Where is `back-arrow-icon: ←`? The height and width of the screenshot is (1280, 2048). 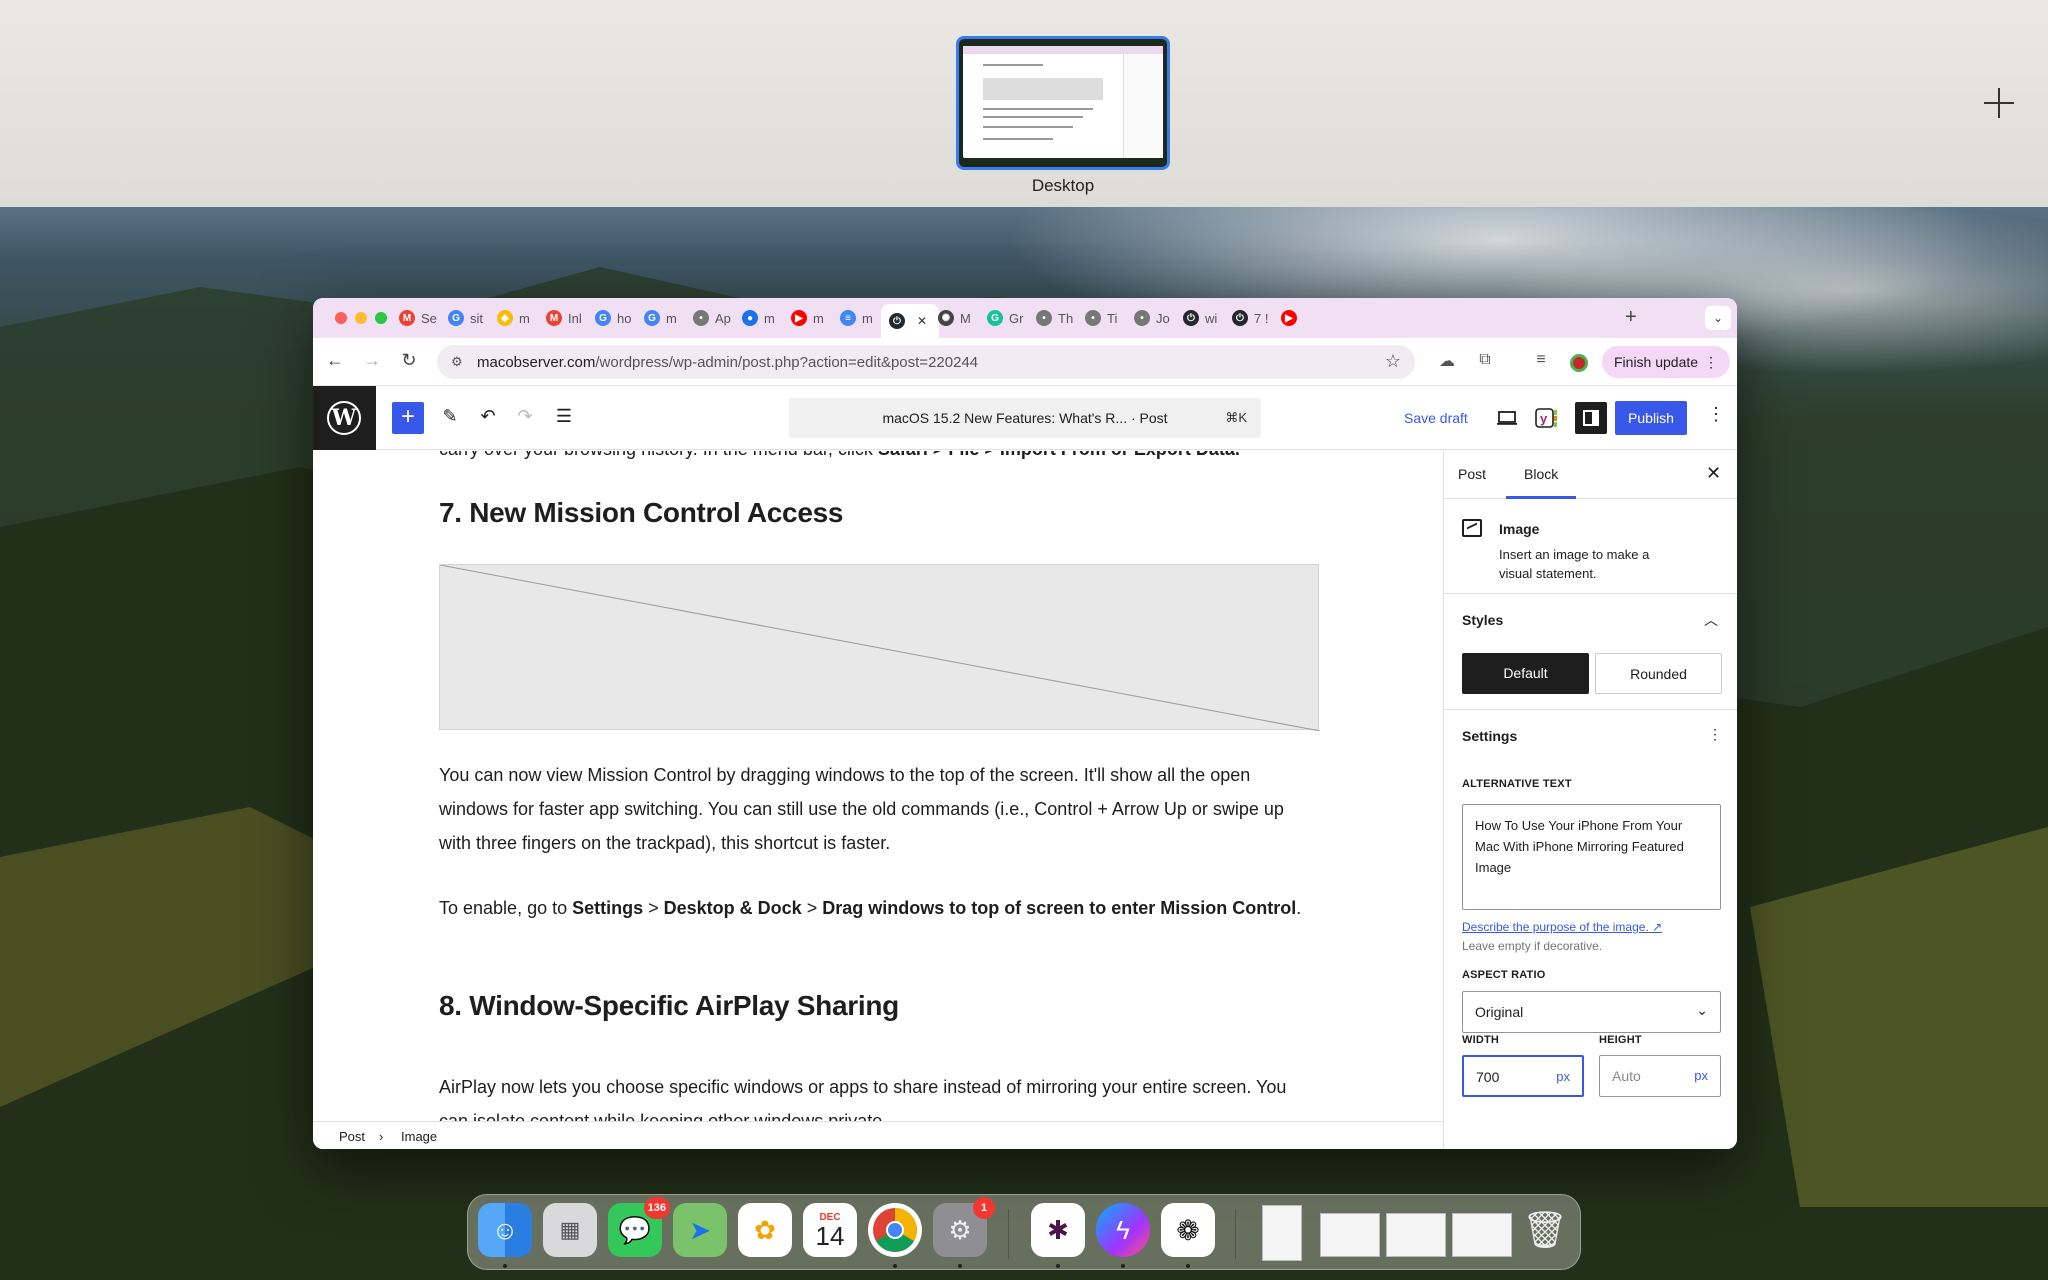 back-arrow-icon: ← is located at coordinates (335, 360).